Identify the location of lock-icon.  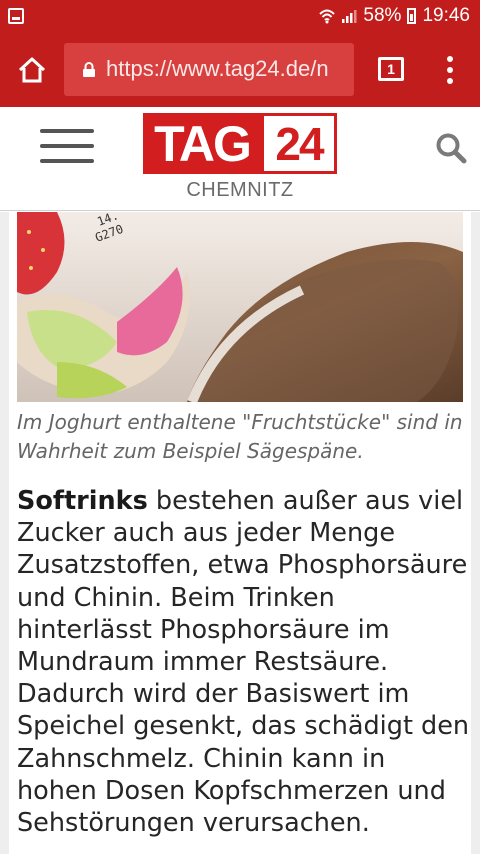
(89, 69).